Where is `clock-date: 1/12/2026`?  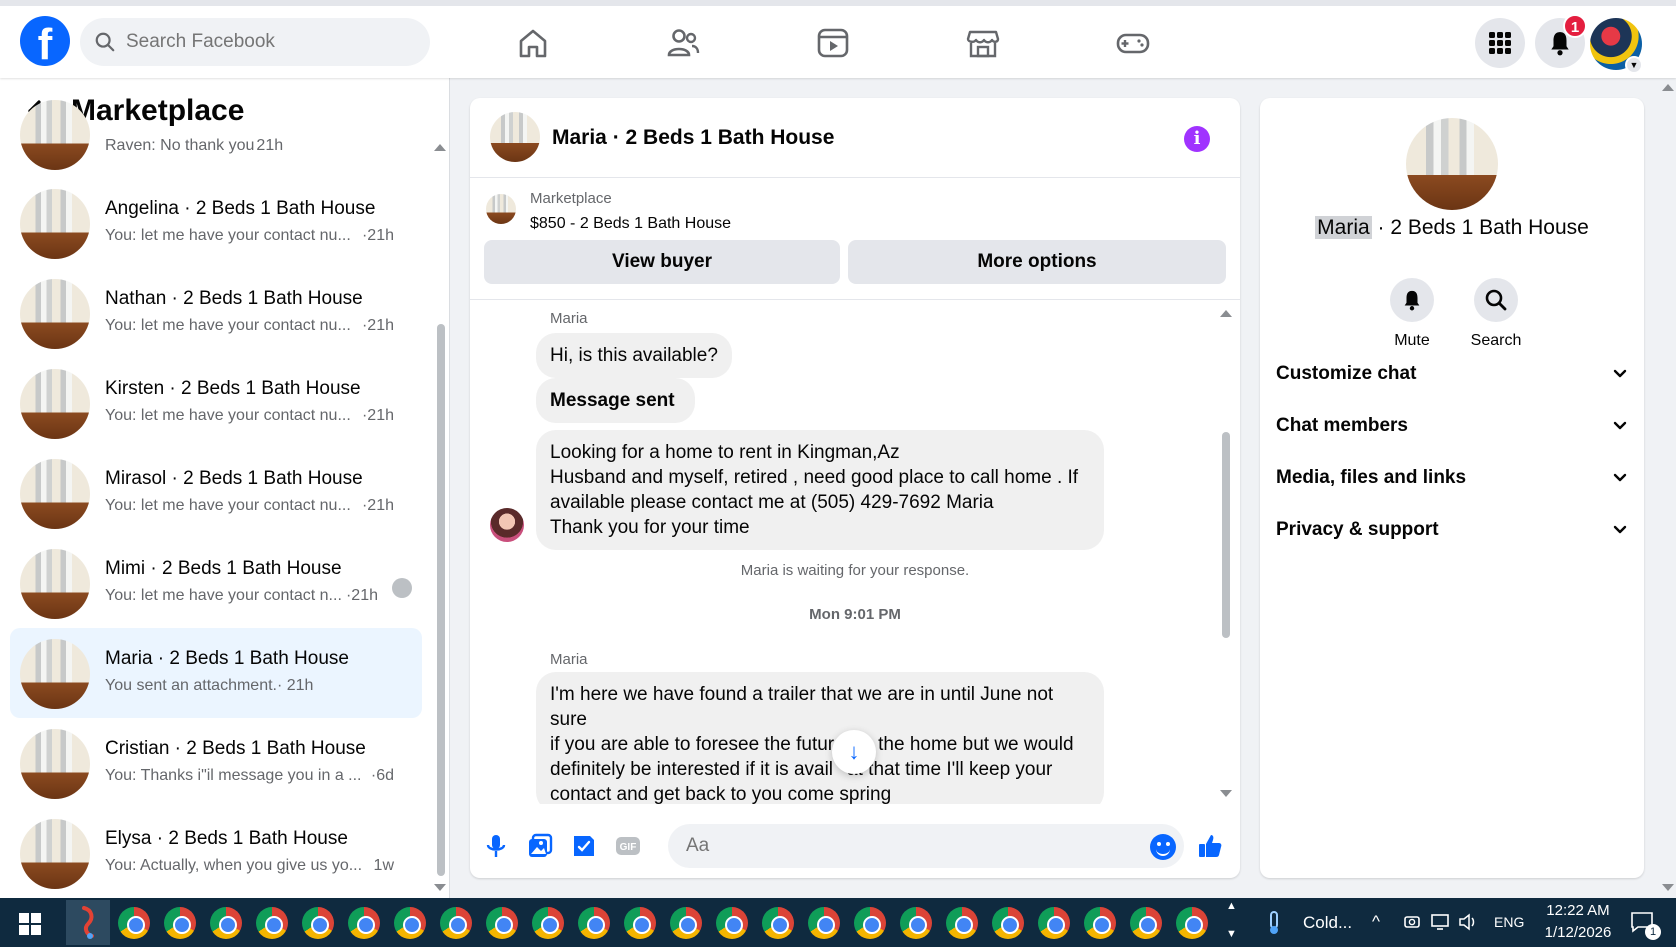 clock-date: 1/12/2026 is located at coordinates (1578, 932).